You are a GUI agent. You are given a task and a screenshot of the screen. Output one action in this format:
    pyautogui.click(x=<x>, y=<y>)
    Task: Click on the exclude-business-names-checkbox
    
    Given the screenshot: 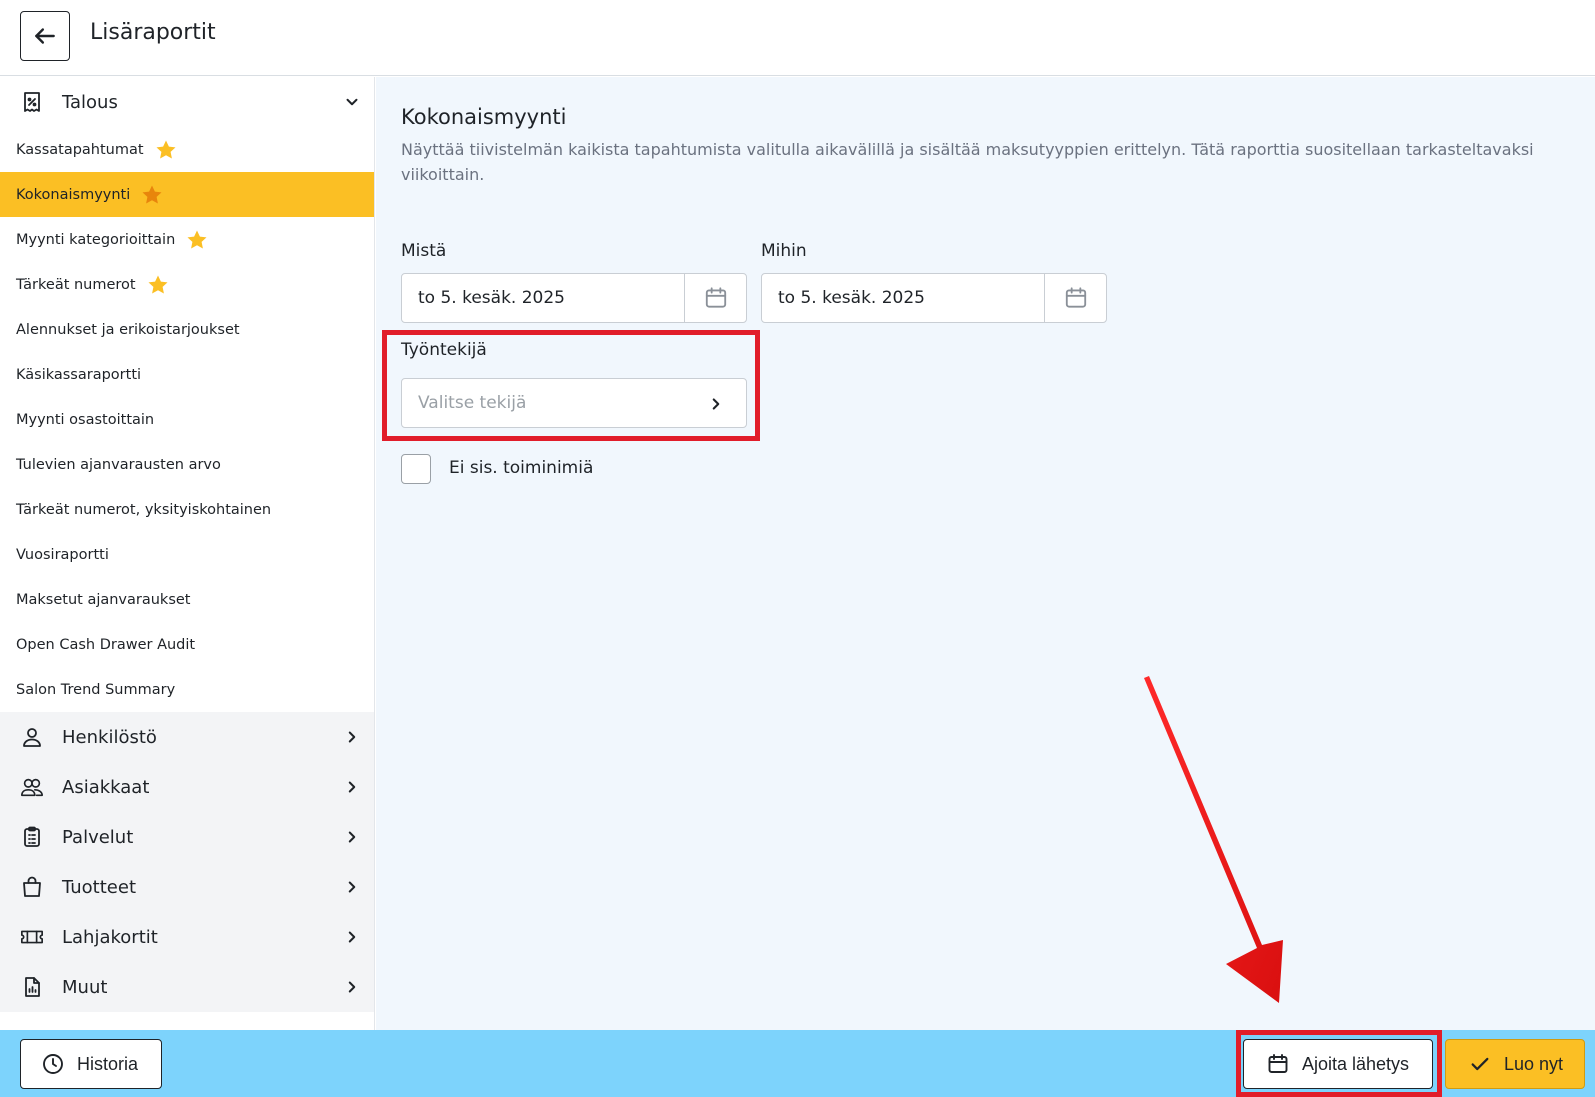 What is the action you would take?
    pyautogui.click(x=416, y=469)
    